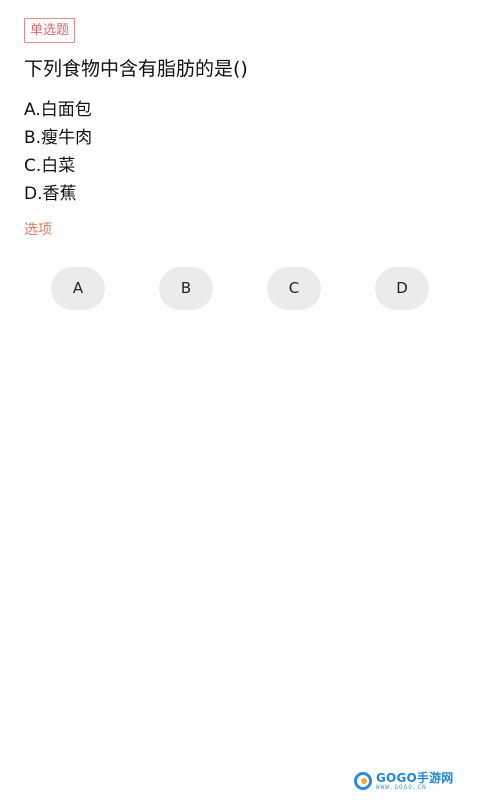 The image size is (480, 800). I want to click on option-b: B.瘦牛肉, so click(58, 138).